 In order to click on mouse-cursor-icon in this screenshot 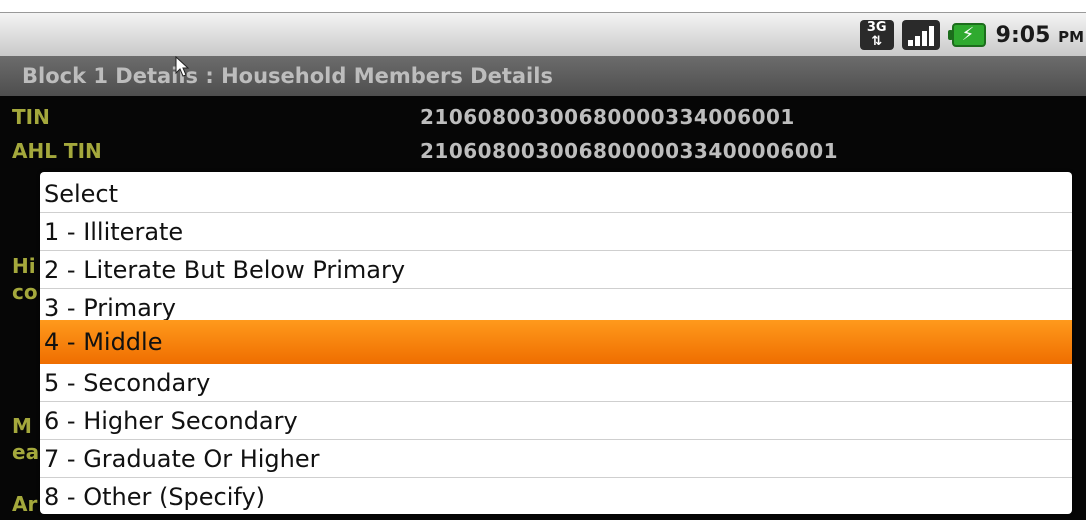, I will do `click(182, 66)`.